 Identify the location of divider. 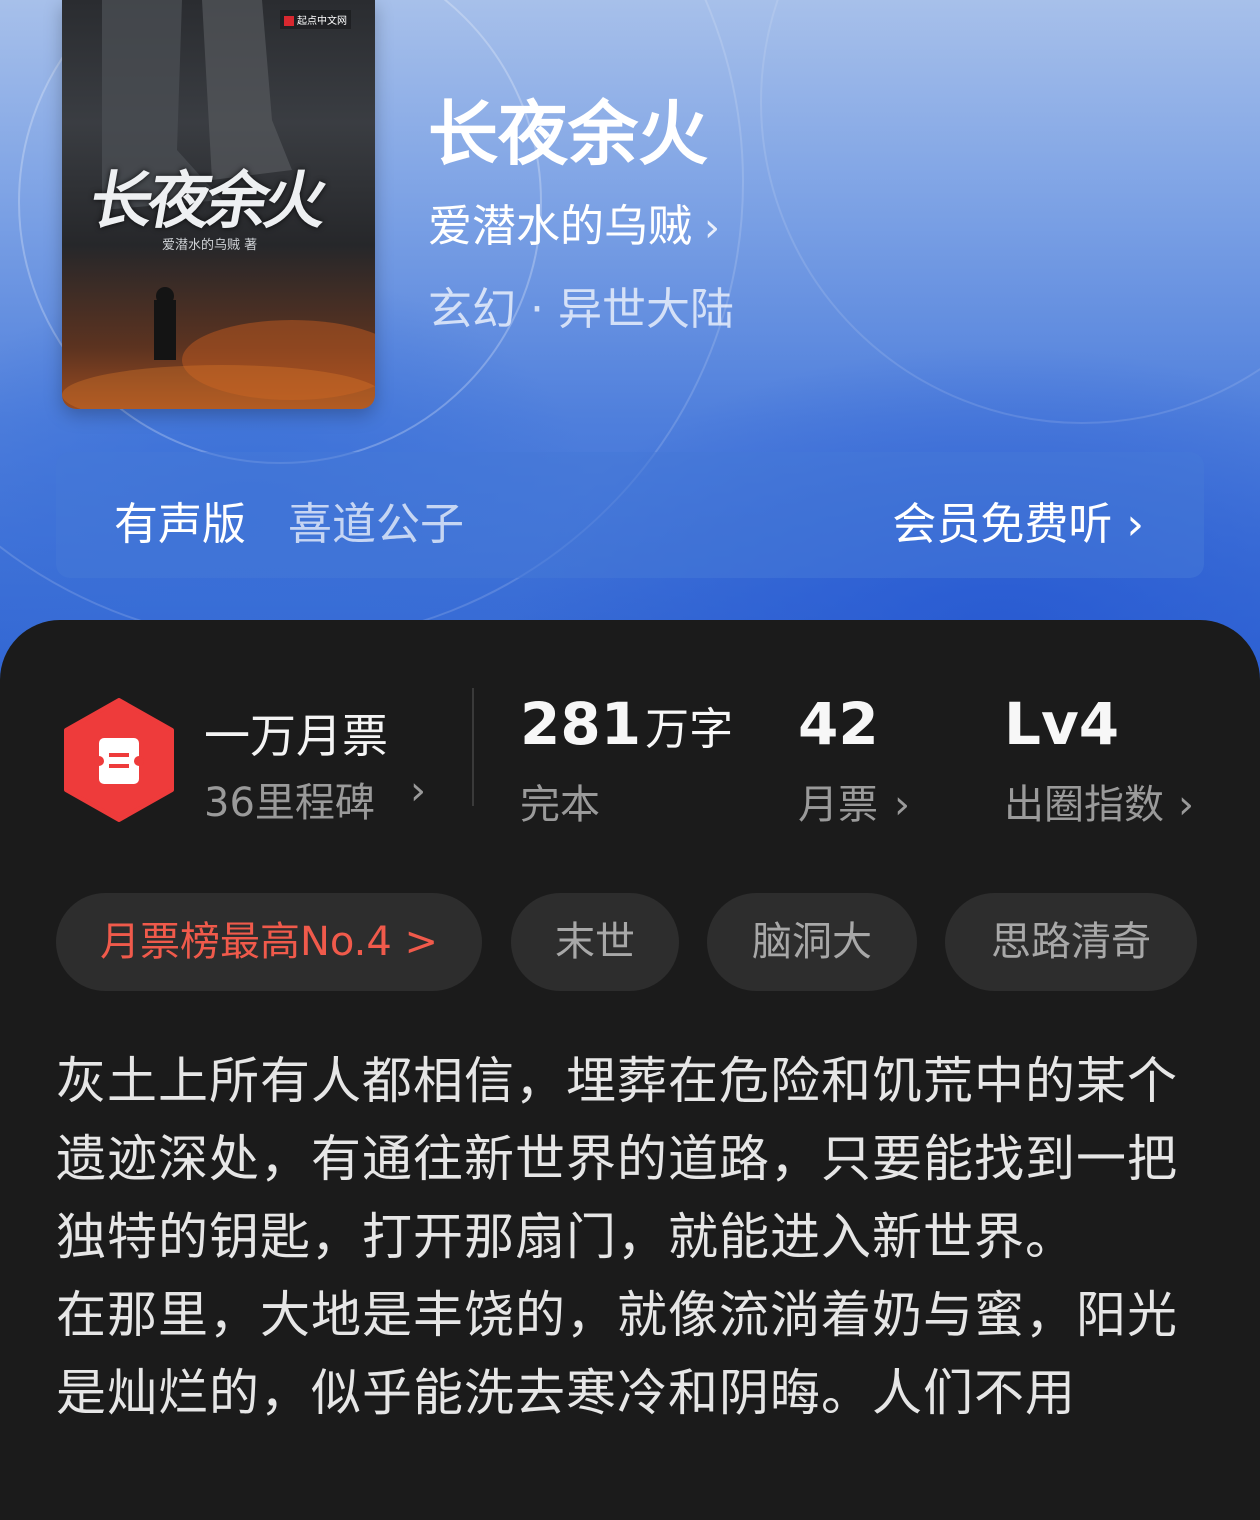
(473, 747).